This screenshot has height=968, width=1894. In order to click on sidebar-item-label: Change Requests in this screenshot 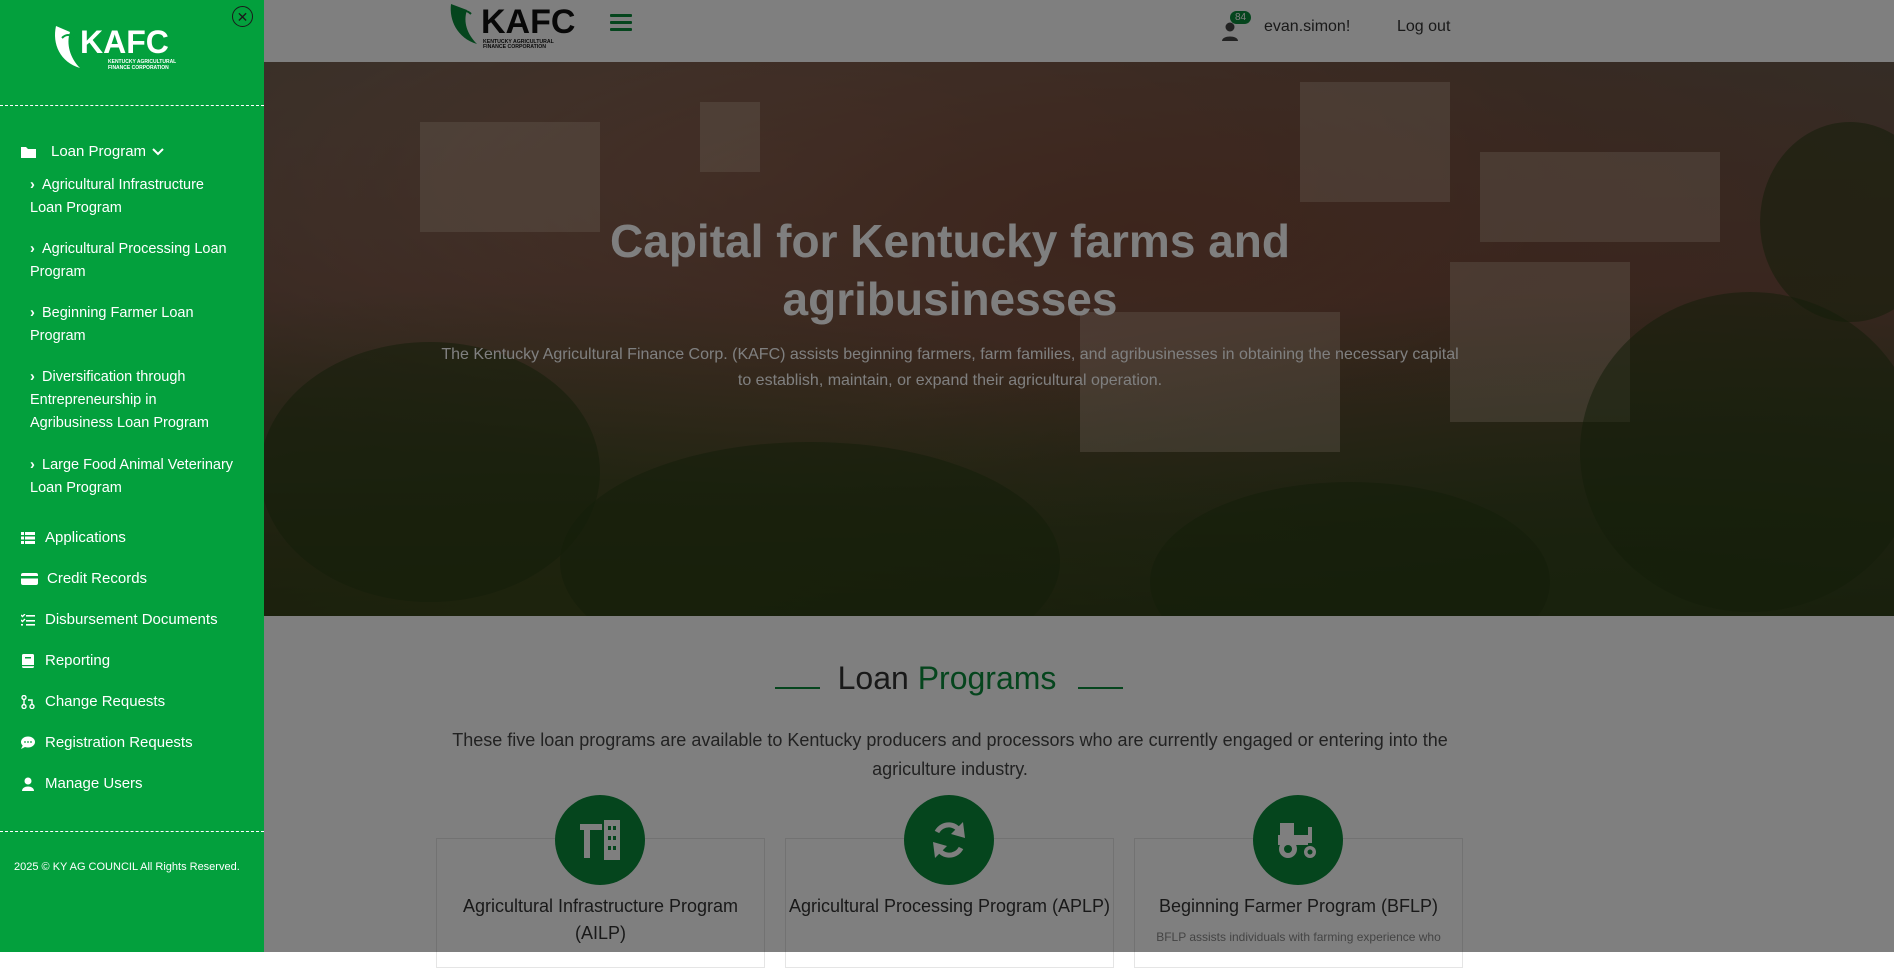, I will do `click(105, 701)`.